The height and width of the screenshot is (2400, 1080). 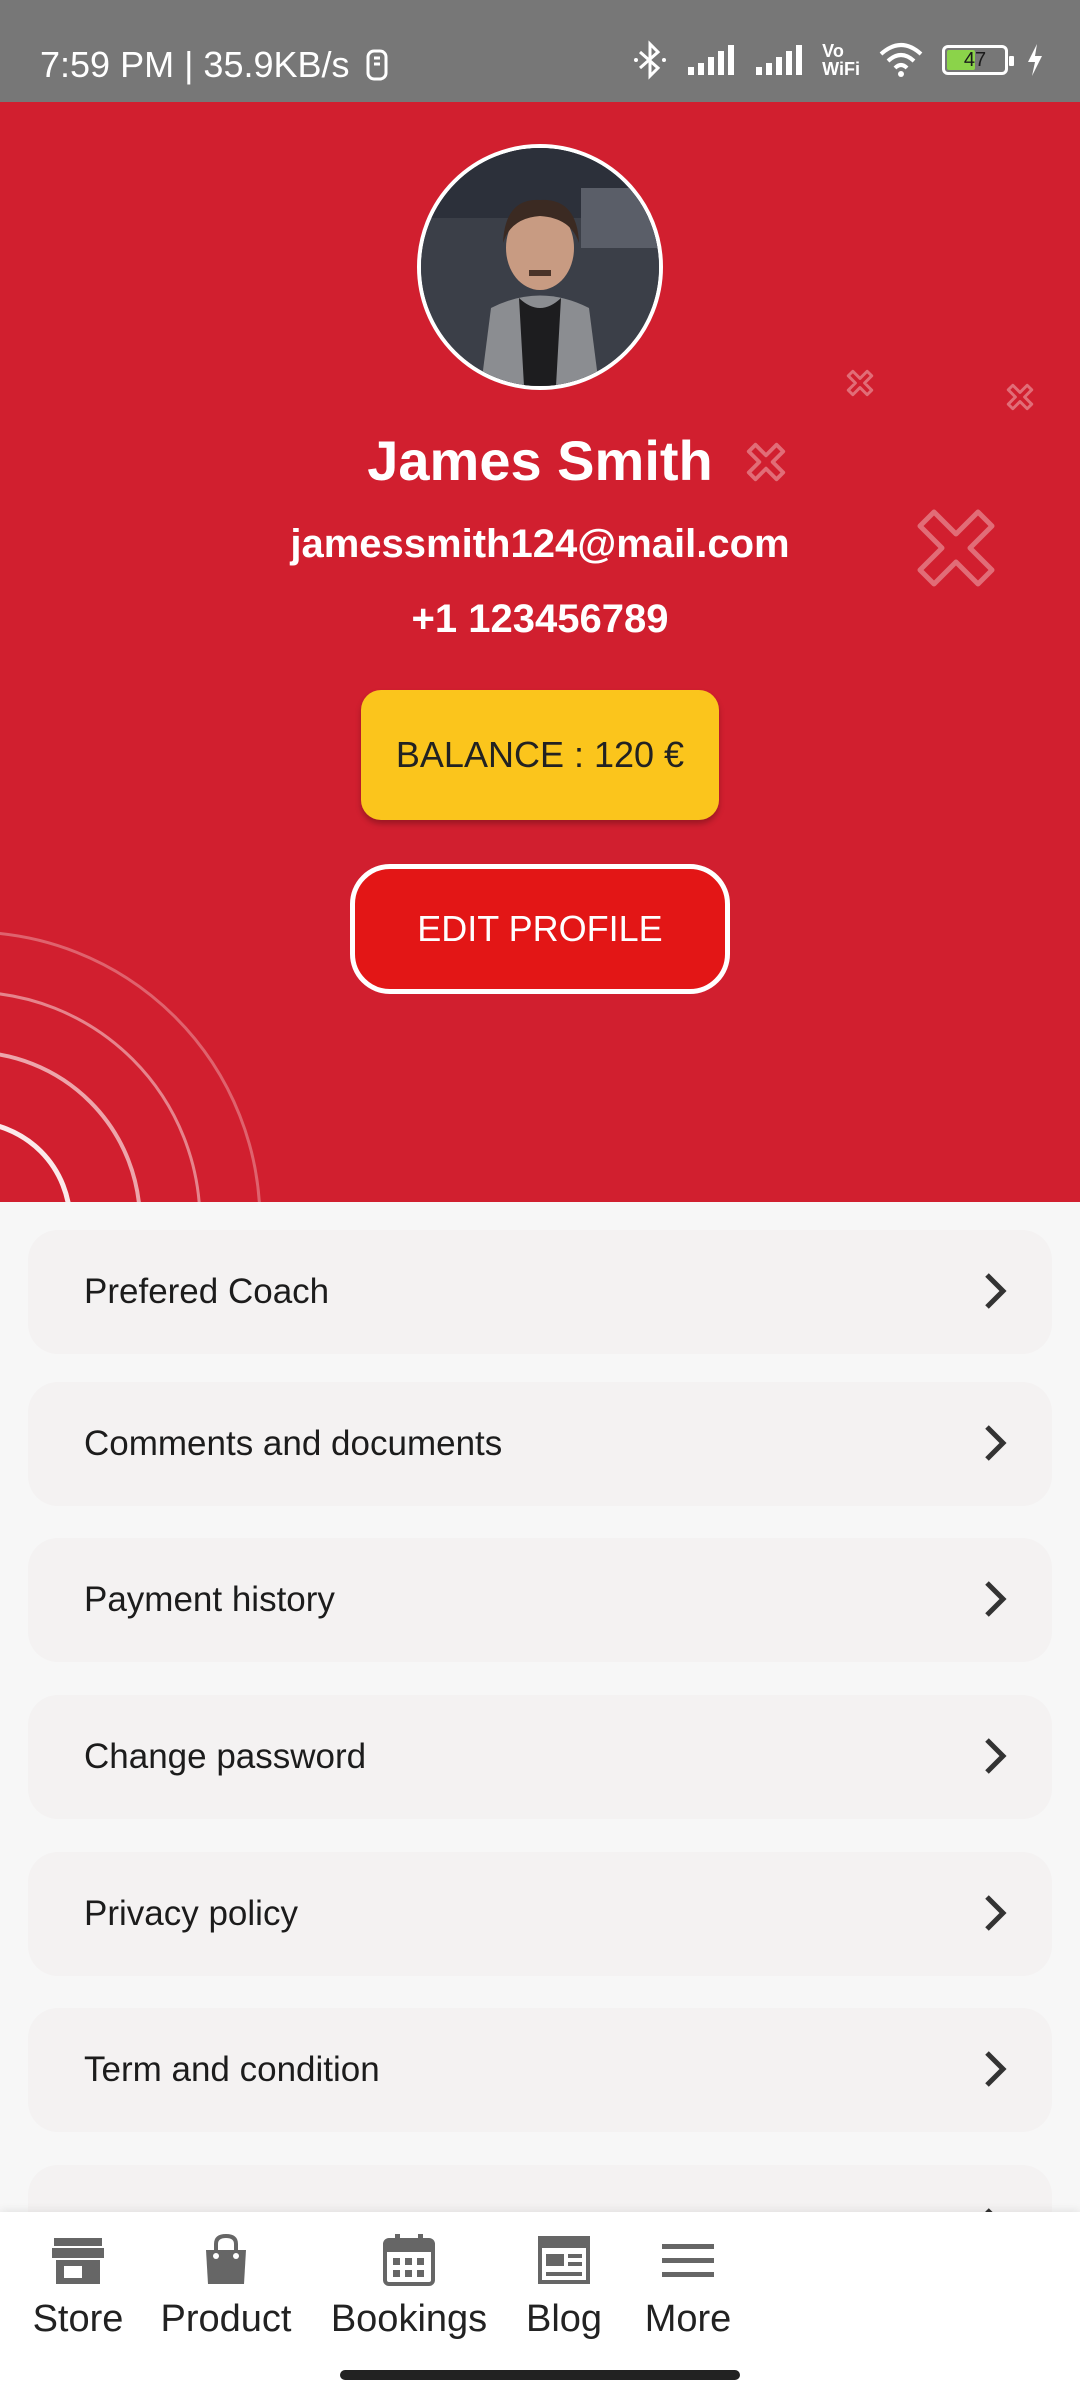 I want to click on battery-icon: 47, so click(x=978, y=60).